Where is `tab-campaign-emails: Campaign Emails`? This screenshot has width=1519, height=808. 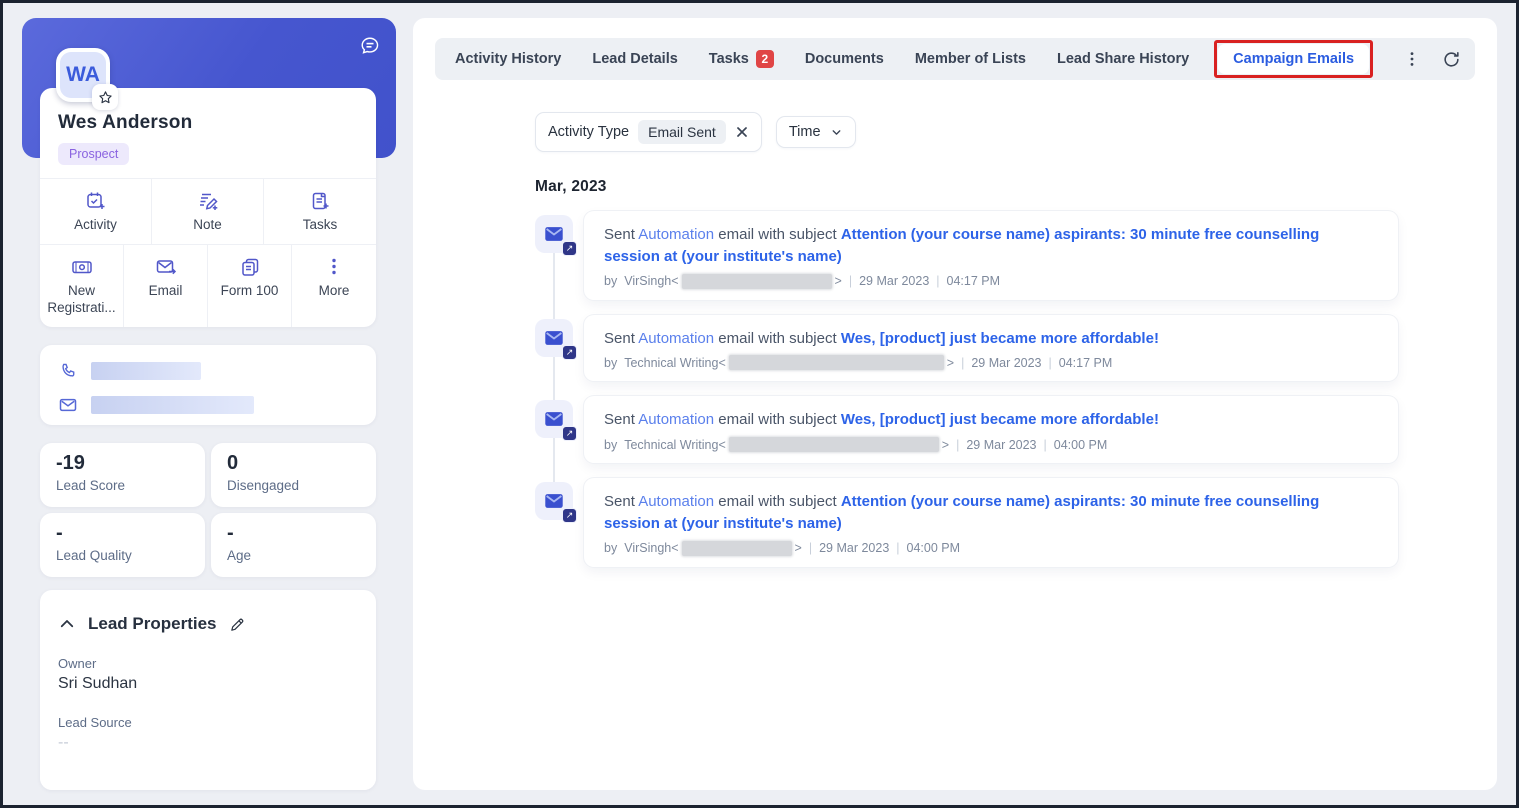
tab-campaign-emails: Campaign Emails is located at coordinates (1294, 59).